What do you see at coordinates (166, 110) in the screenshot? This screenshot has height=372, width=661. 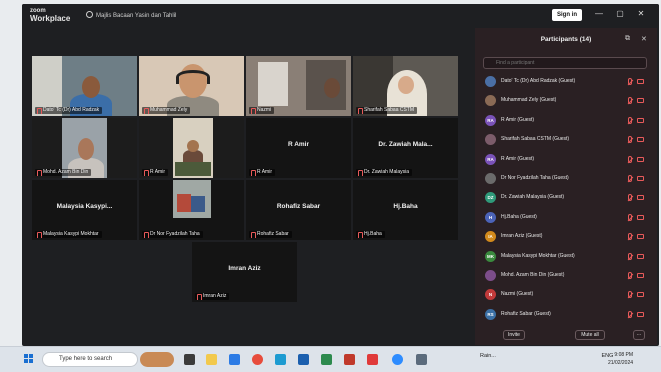 I see `tile-name-label: Muhammad Zely` at bounding box center [166, 110].